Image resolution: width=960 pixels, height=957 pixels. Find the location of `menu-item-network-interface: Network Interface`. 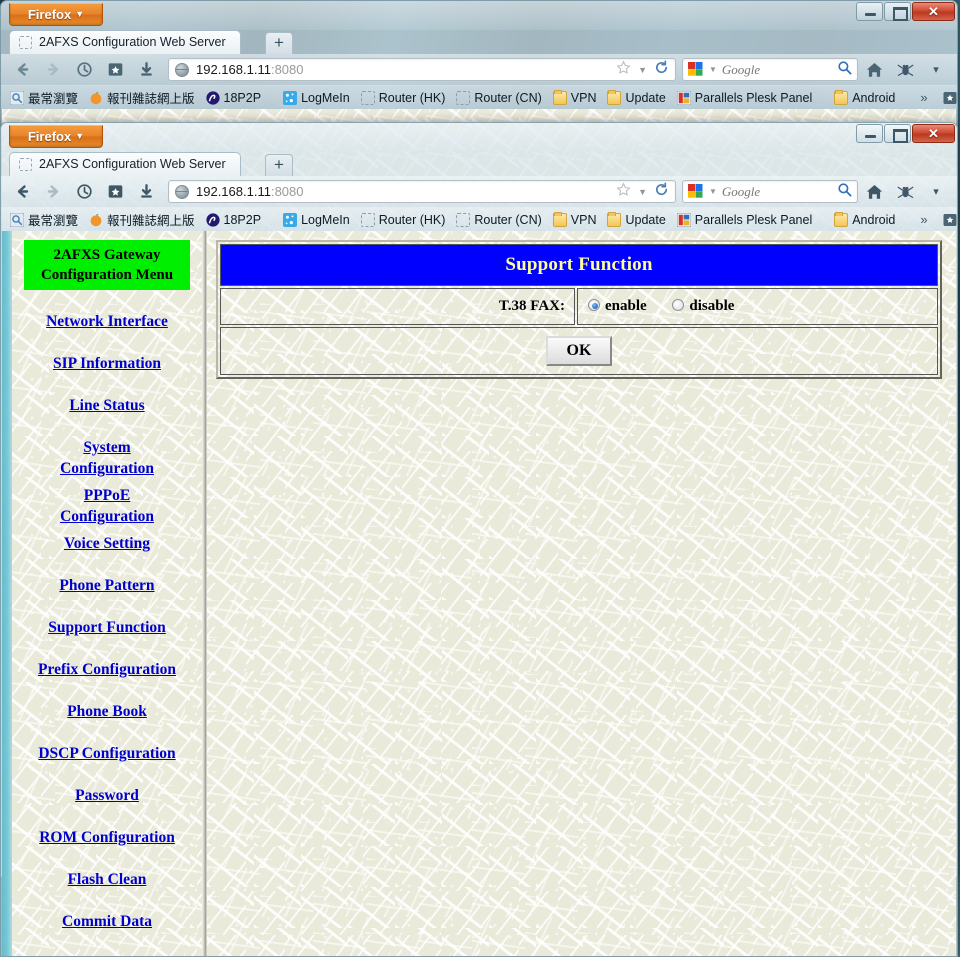

menu-item-network-interface: Network Interface is located at coordinates (107, 321).